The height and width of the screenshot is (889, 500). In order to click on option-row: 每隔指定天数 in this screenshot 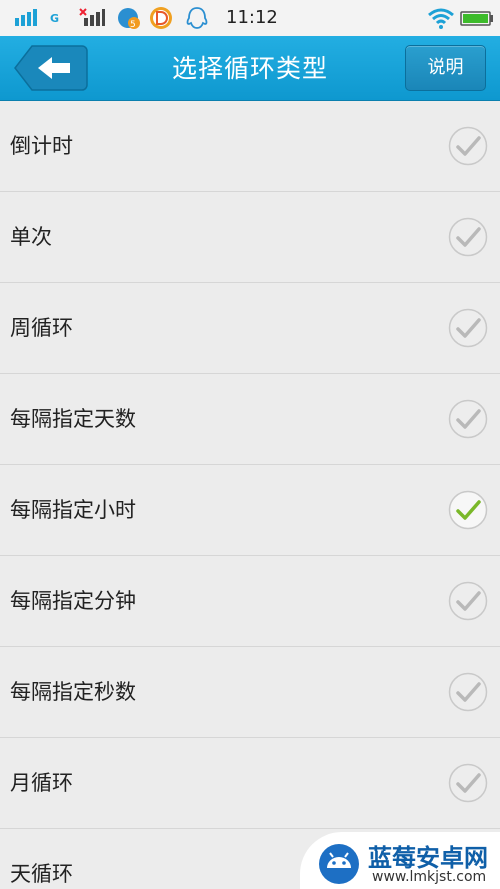, I will do `click(250, 419)`.